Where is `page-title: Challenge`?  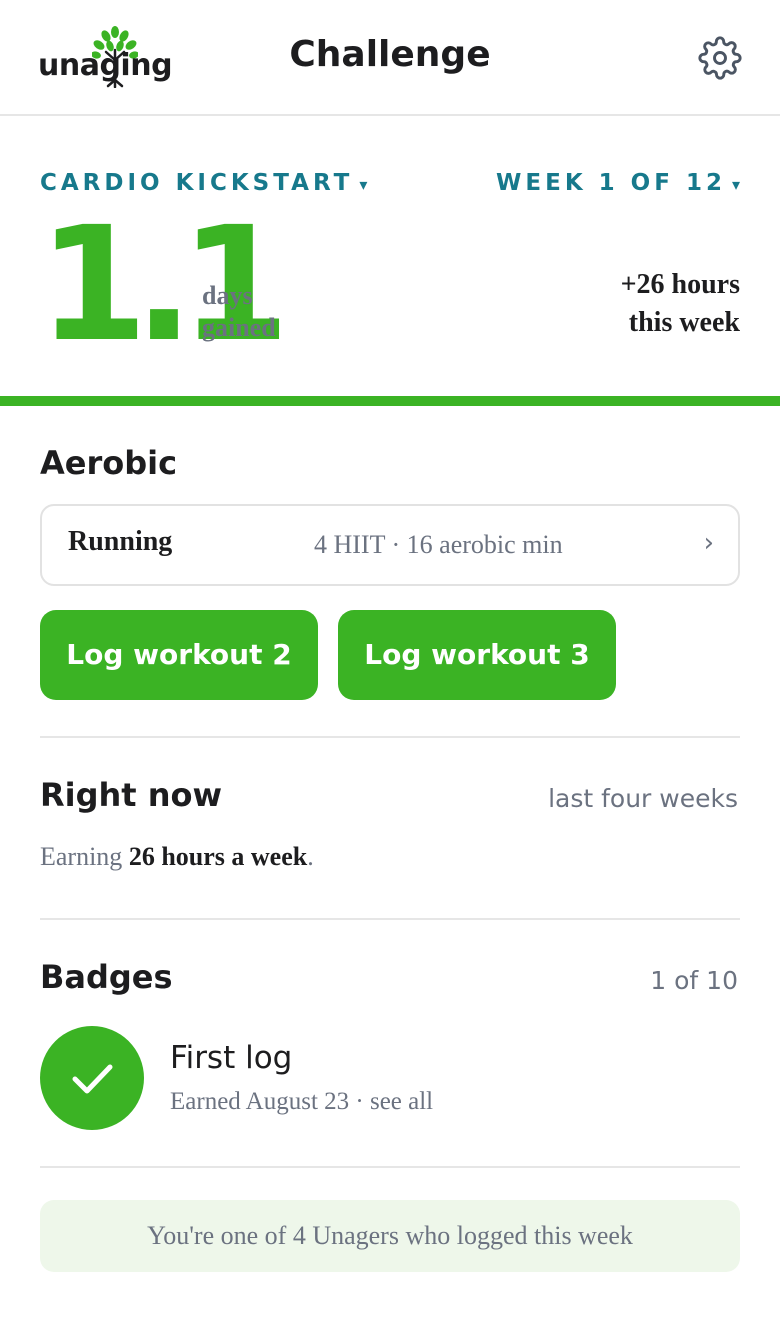 page-title: Challenge is located at coordinates (390, 54).